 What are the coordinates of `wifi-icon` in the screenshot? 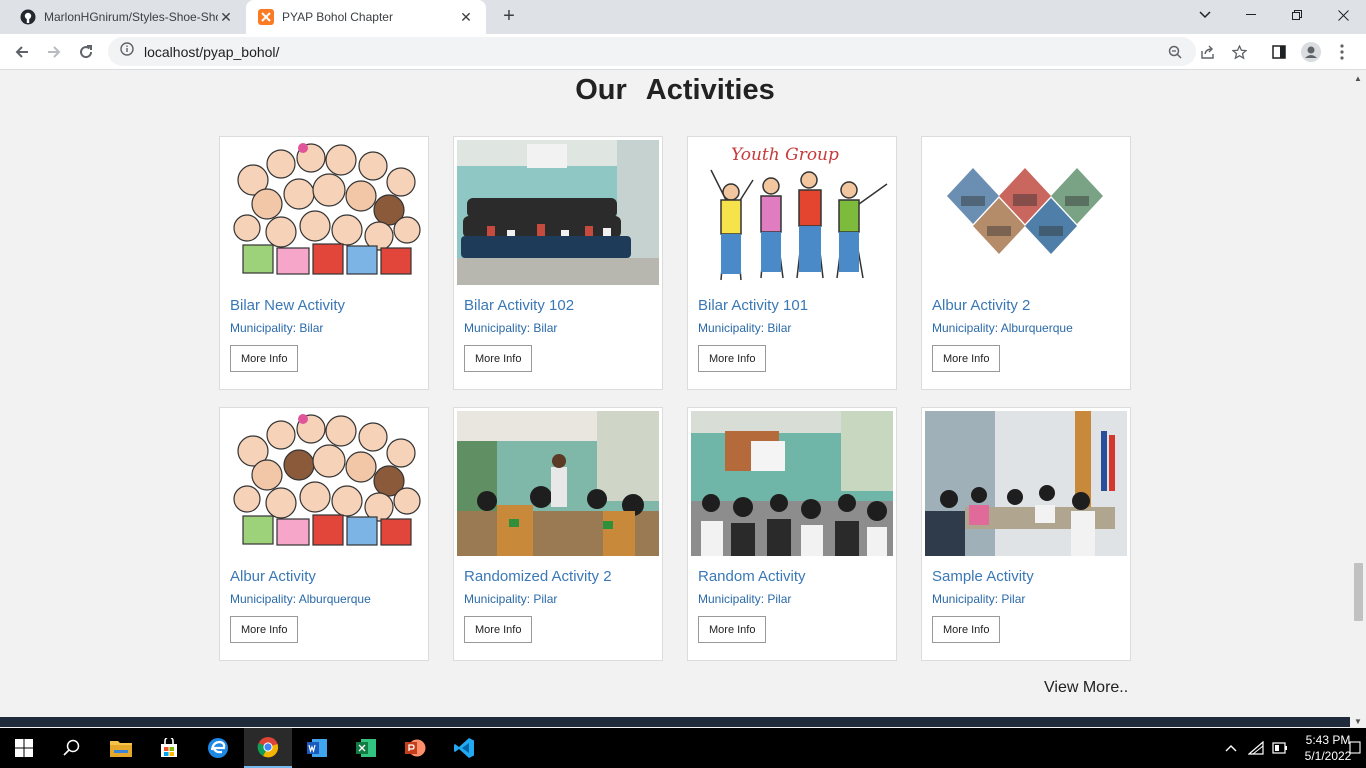 It's located at (1256, 748).